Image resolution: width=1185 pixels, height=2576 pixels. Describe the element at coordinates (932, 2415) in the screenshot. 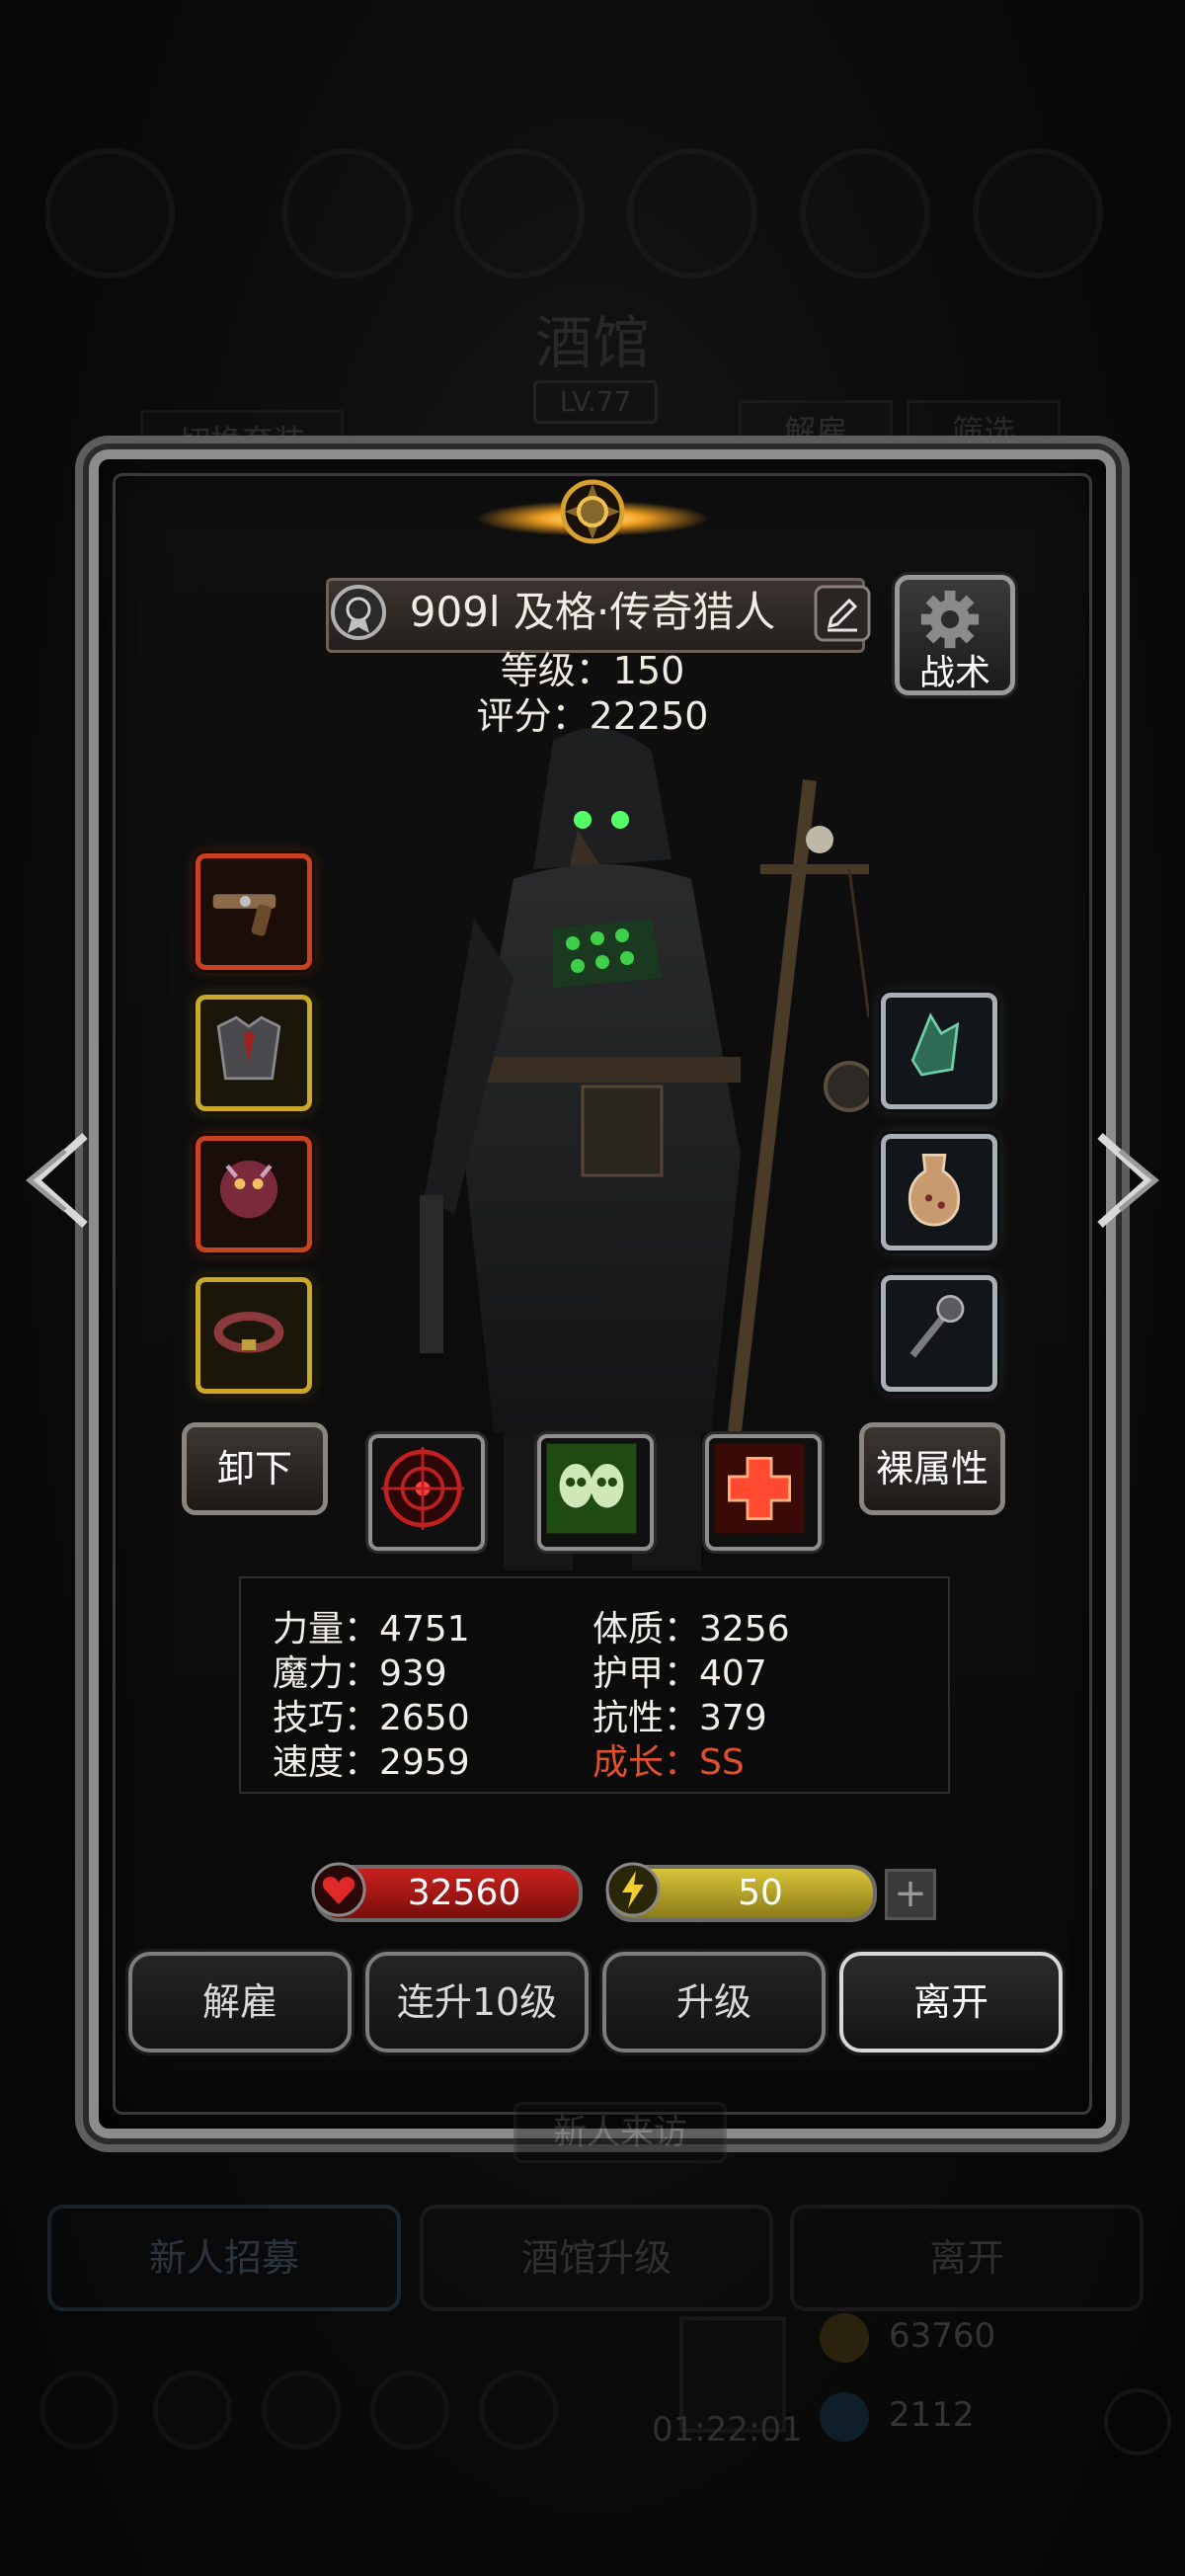

I see `gem-amount: 2112` at that location.